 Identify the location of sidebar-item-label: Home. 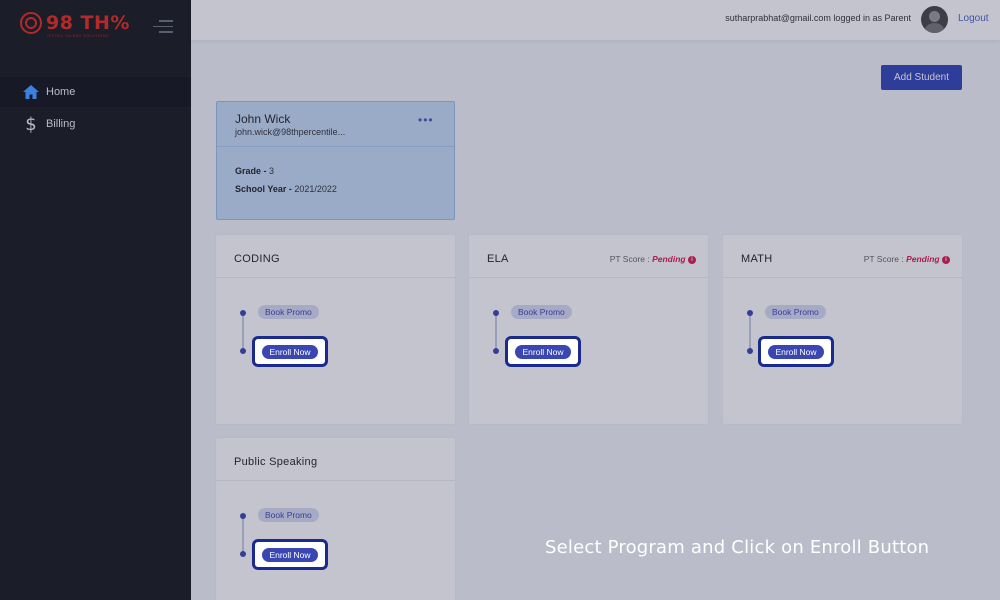
(61, 92).